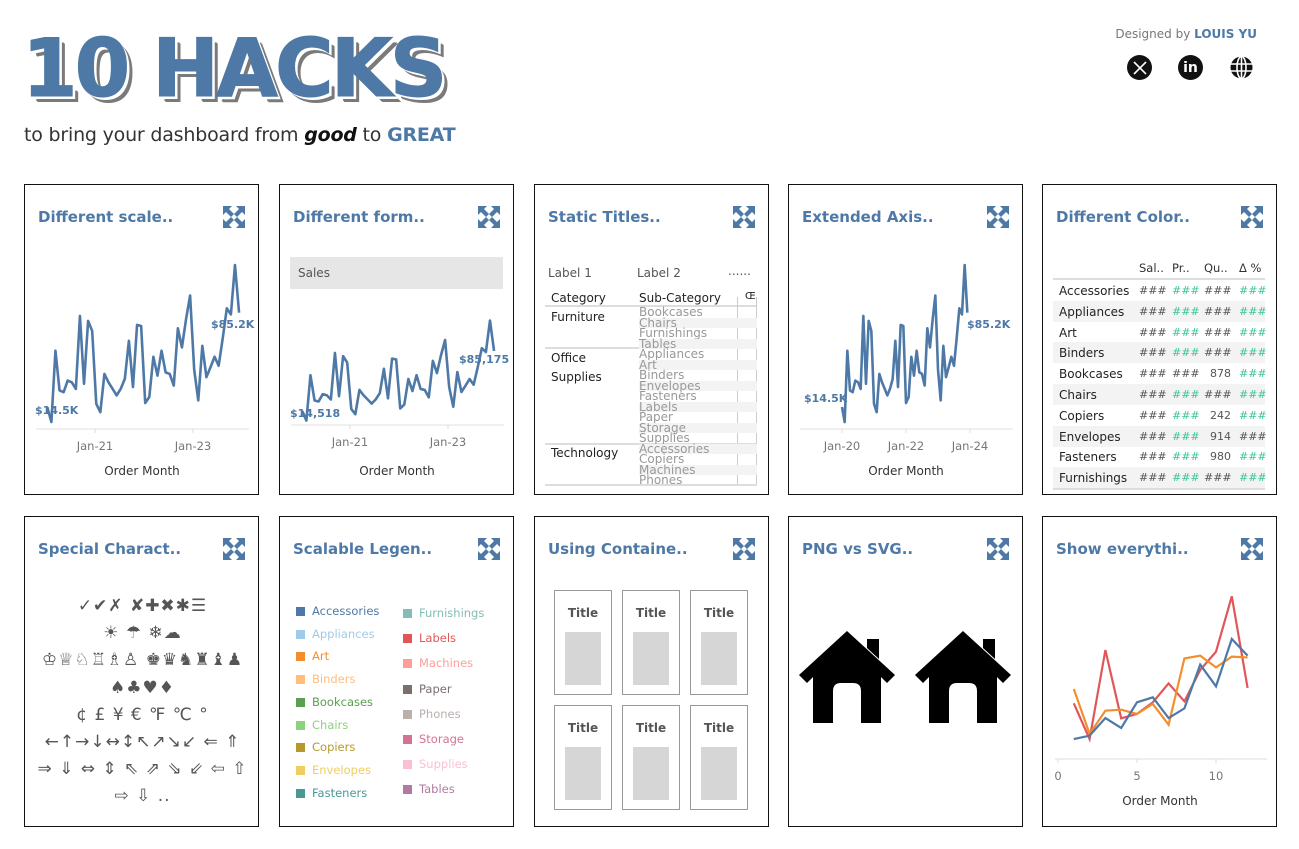 This screenshot has height=849, width=1299. I want to click on legend-item: Chairs, so click(322, 724).